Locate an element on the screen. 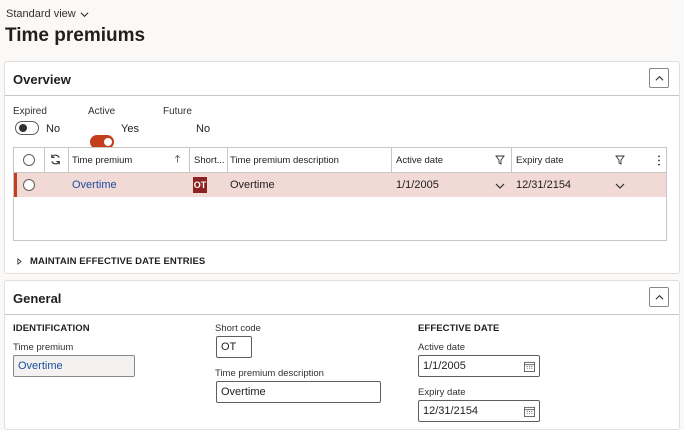 This screenshot has height=430, width=684. view-selector-label: Standard view is located at coordinates (41, 14).